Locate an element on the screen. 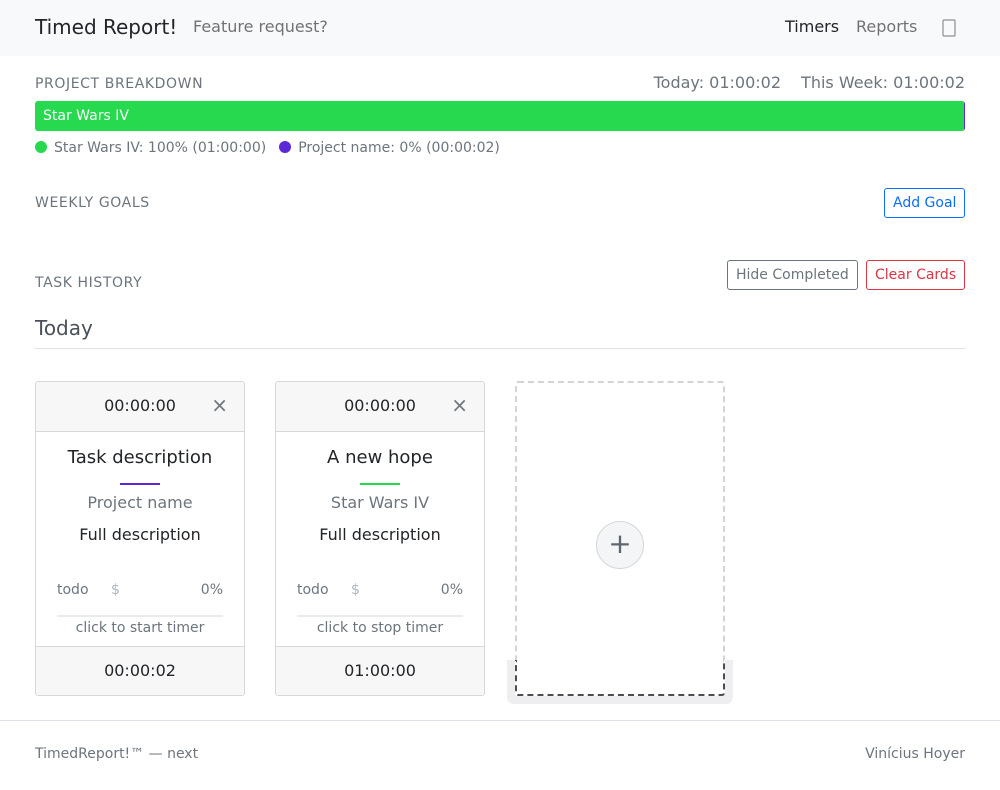 This screenshot has width=1000, height=790. user-icon is located at coordinates (949, 28).